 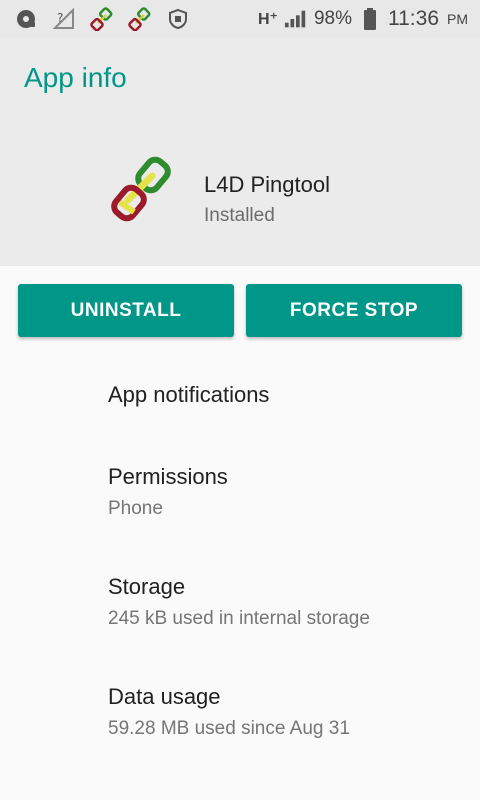 I want to click on app-install-status: Installed, so click(x=239, y=215).